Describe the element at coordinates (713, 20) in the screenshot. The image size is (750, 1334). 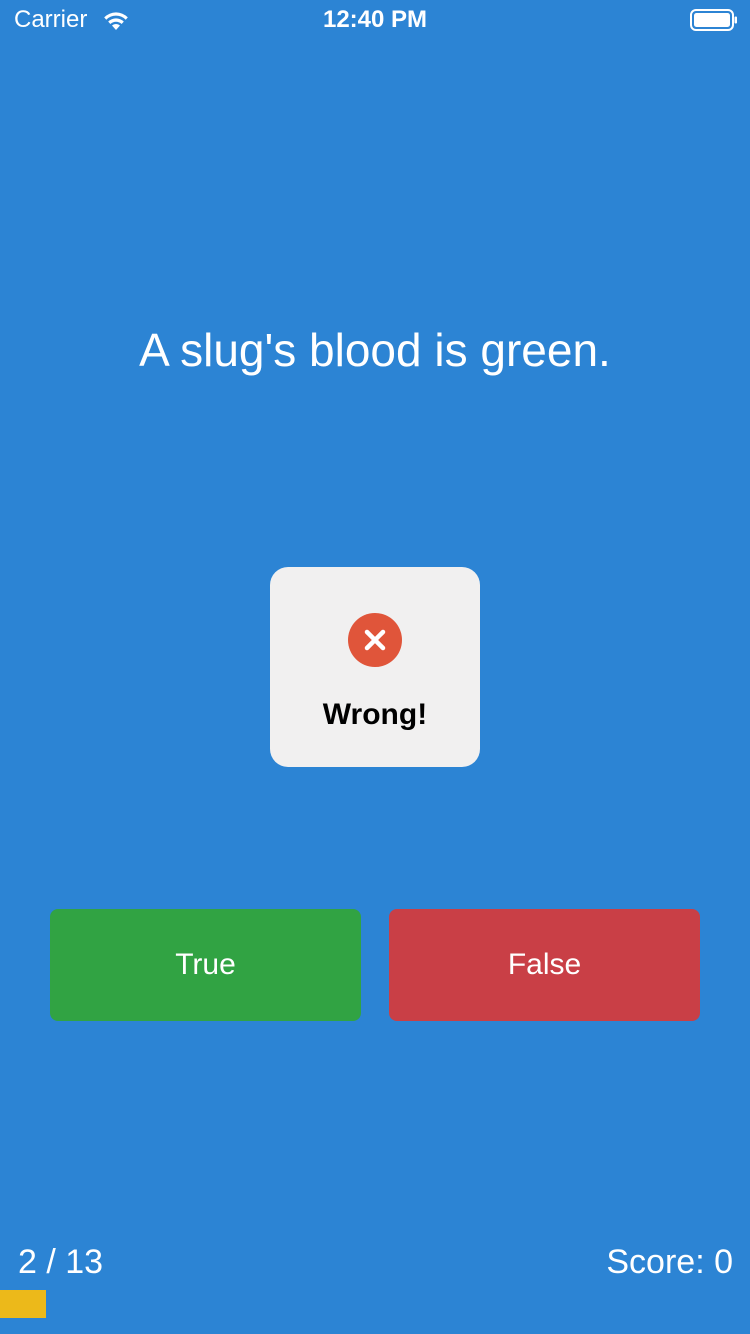
I see `battery-icon` at that location.